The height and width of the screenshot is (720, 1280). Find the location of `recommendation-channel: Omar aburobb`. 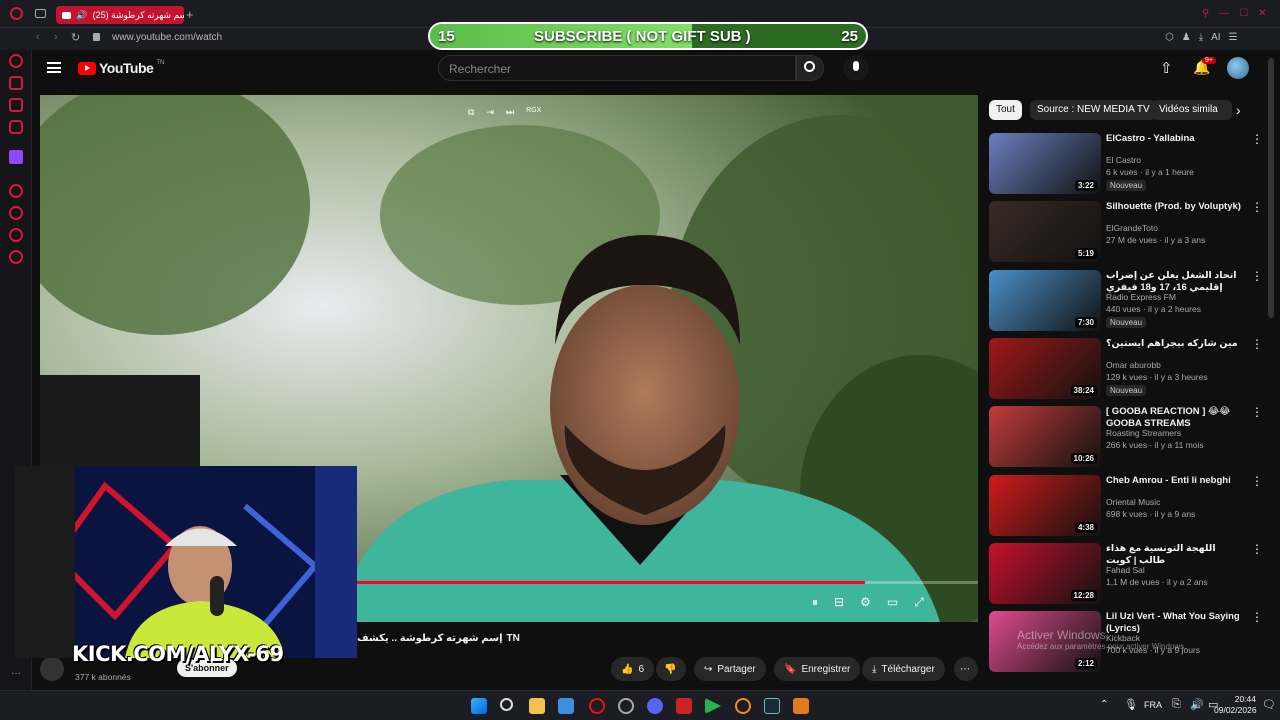

recommendation-channel: Omar aburobb is located at coordinates (1133, 365).